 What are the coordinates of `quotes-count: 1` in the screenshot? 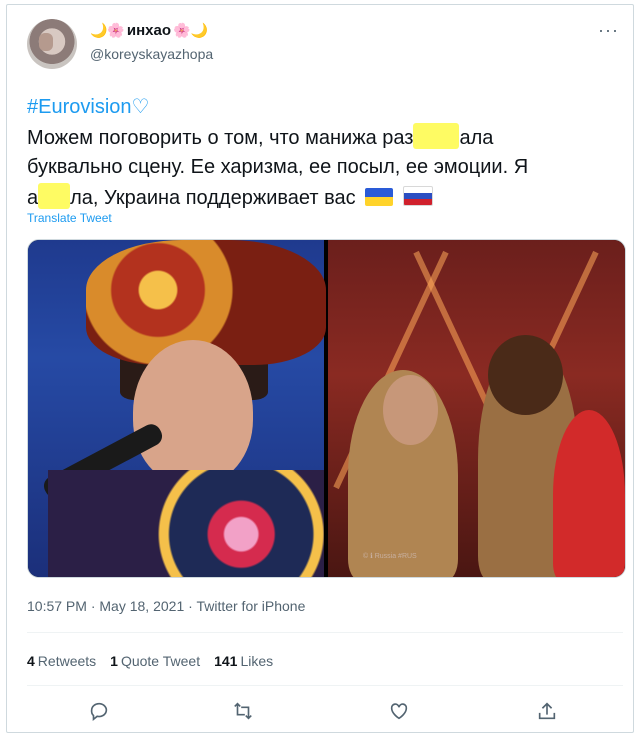 It's located at (114, 661).